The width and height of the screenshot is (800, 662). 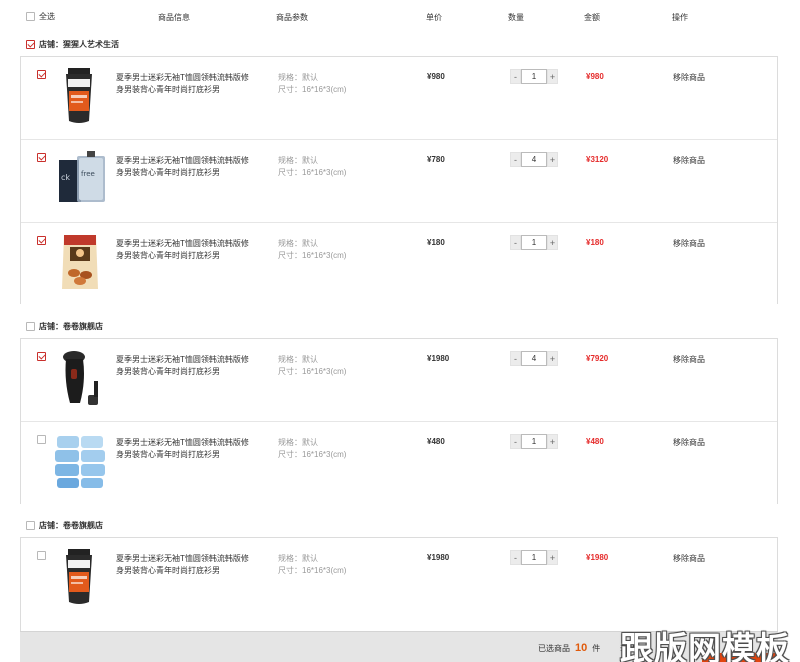 I want to click on col-params-header: 商品参数, so click(x=292, y=17).